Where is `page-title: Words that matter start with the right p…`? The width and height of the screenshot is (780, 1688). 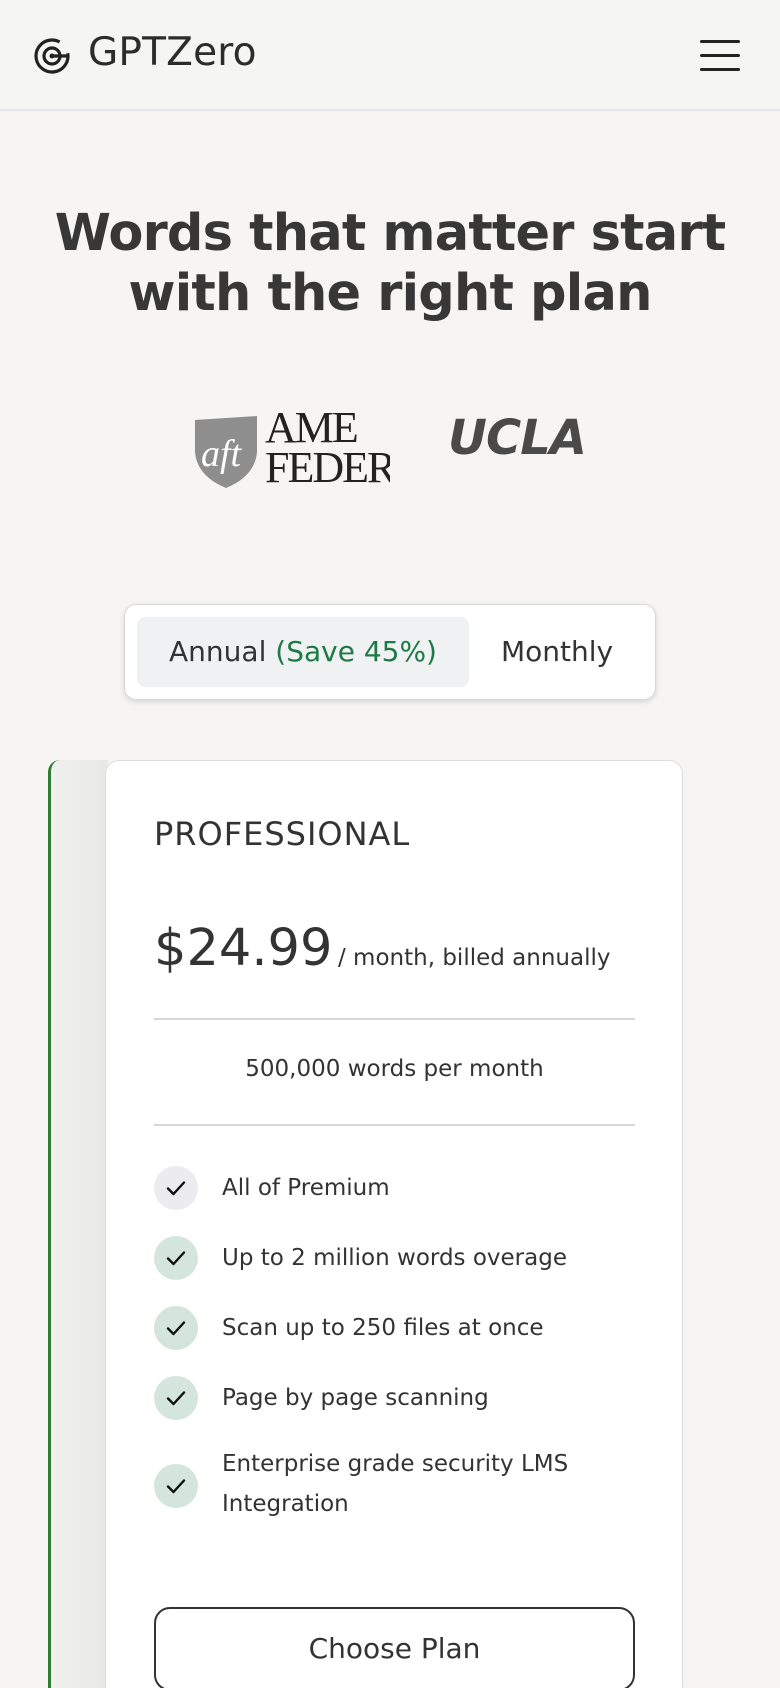
page-title: Words that matter start with the right p… is located at coordinates (390, 263).